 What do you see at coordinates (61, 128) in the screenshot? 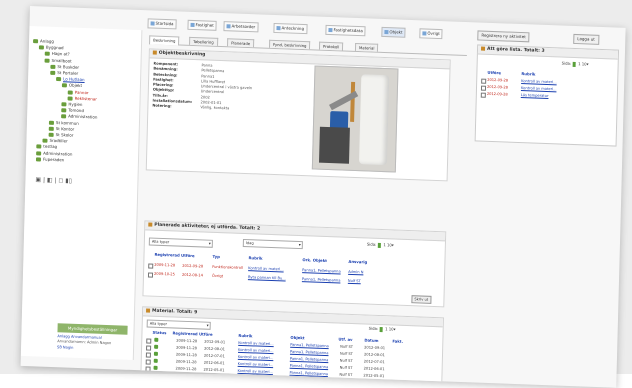
I see `tree-item: St Kontor` at bounding box center [61, 128].